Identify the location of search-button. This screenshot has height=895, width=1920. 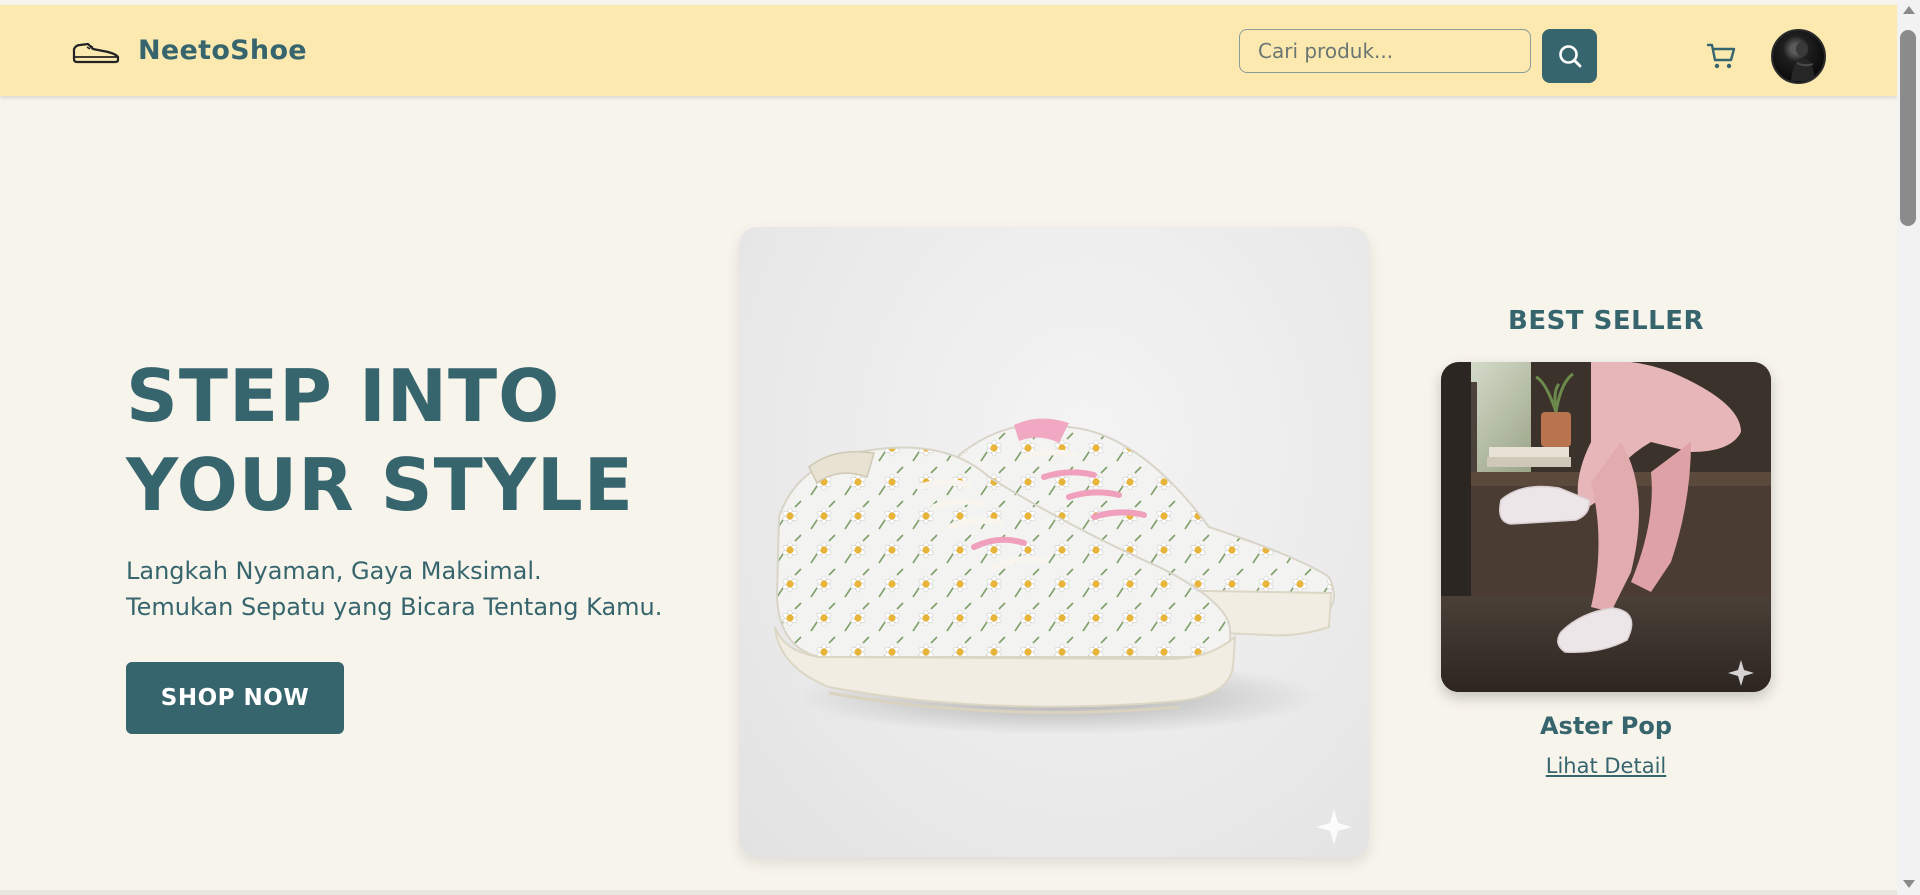
(1569, 56).